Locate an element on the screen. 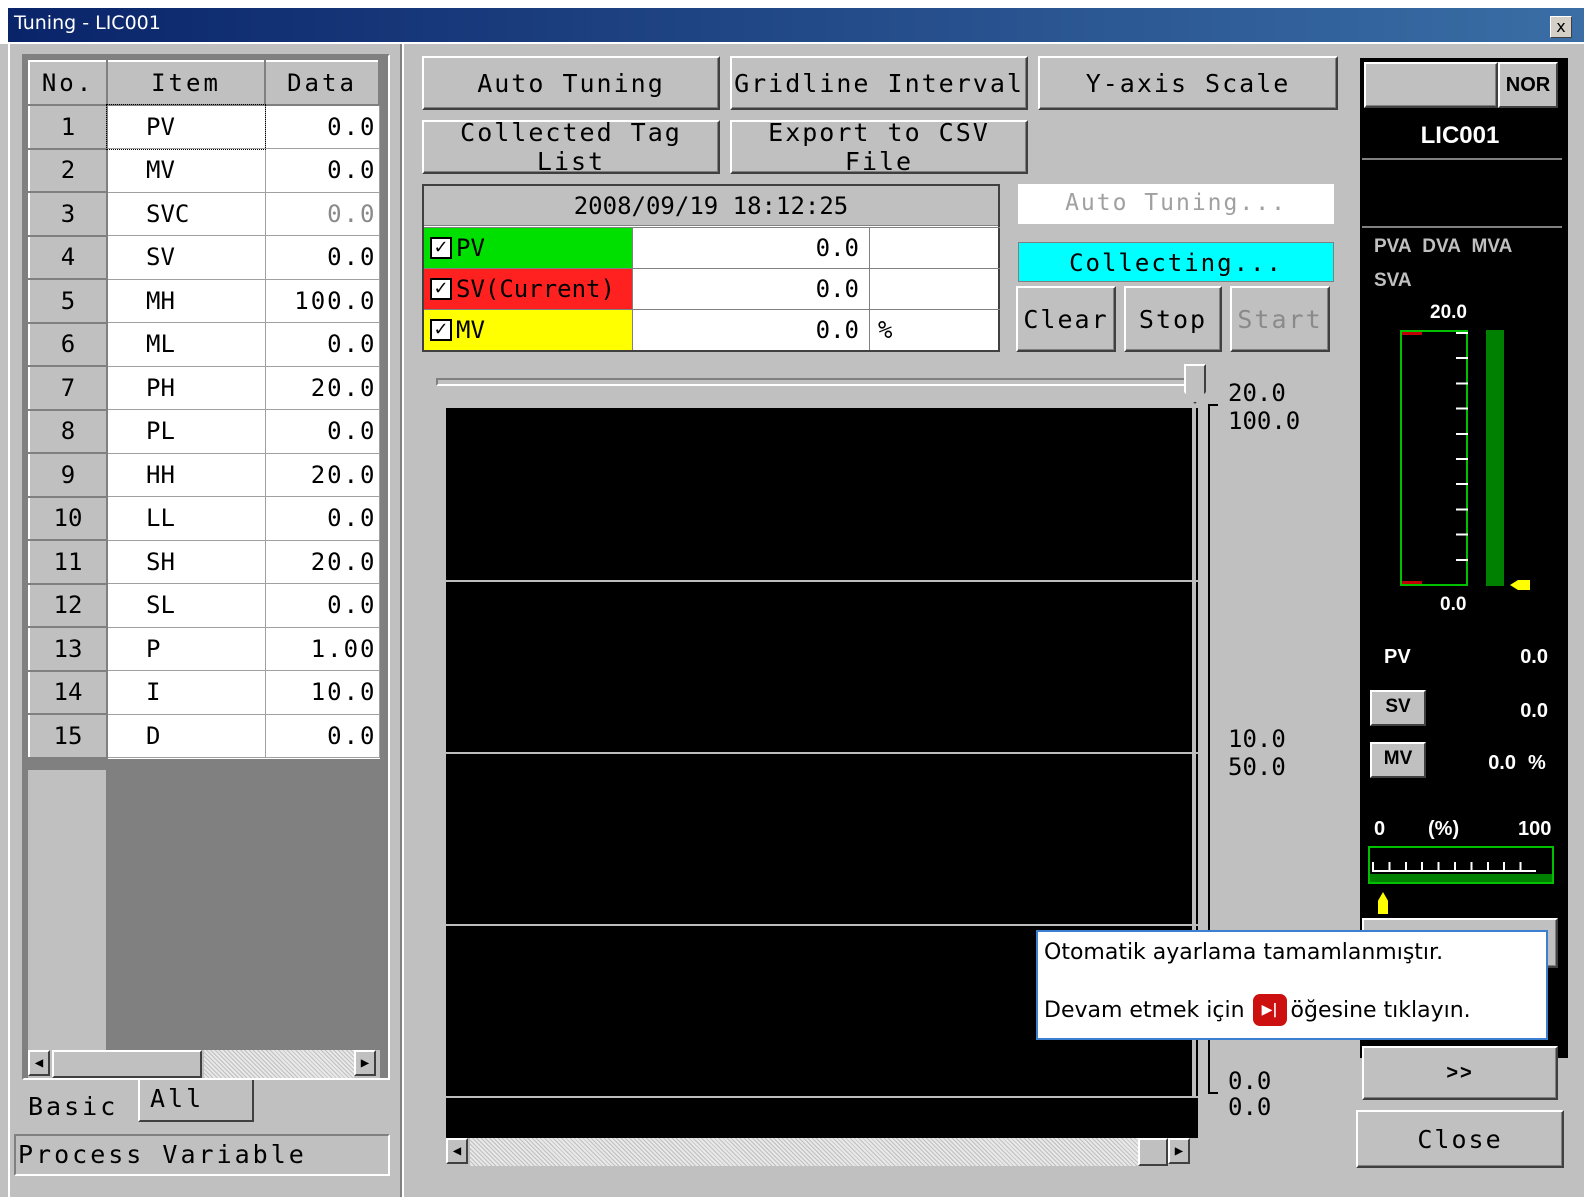 The image size is (1584, 1197). table-row: 7 PH 20.0 is located at coordinates (204, 388).